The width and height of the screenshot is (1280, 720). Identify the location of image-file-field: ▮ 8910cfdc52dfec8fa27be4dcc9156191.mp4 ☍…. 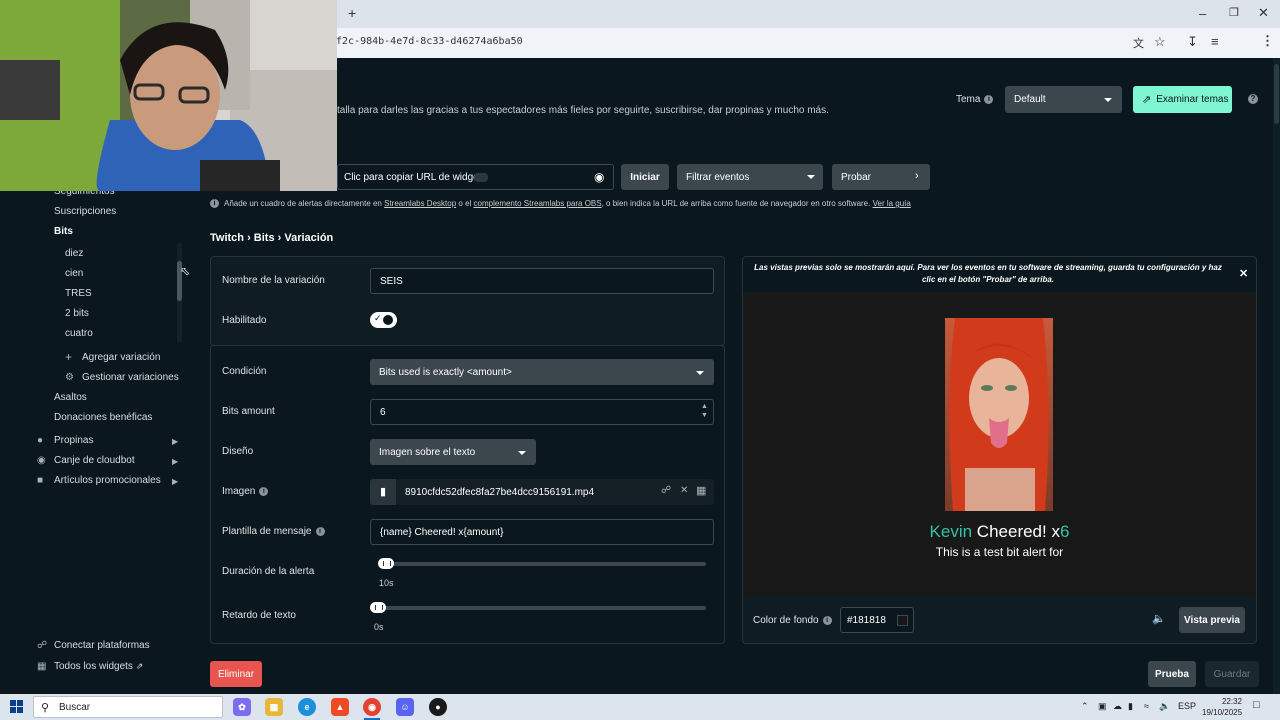
(542, 492).